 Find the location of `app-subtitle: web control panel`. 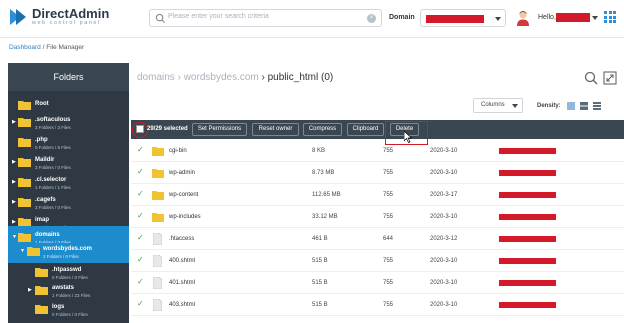

app-subtitle: web control panel is located at coordinates (66, 23).